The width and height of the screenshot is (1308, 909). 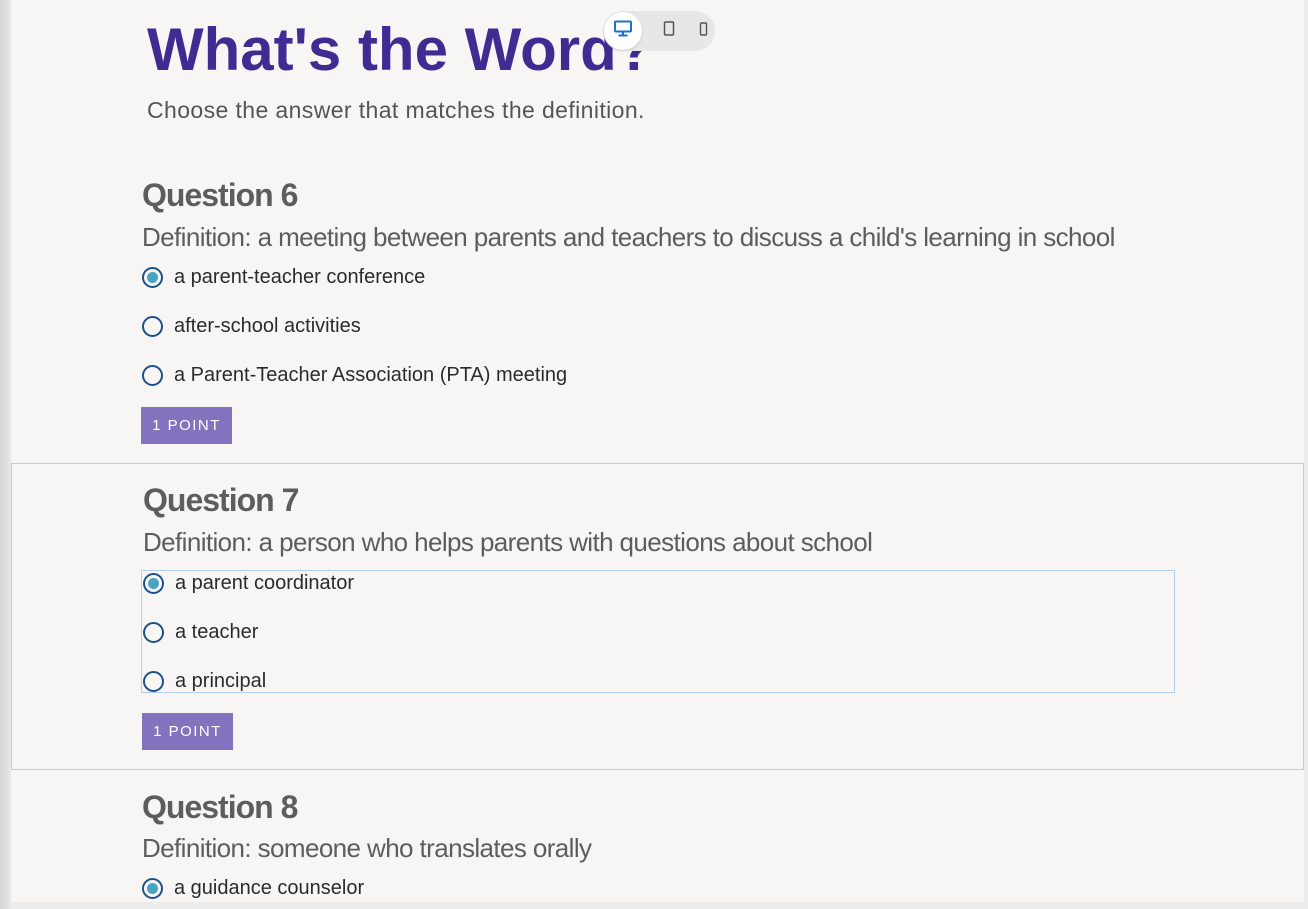 What do you see at coordinates (267, 325) in the screenshot?
I see `answer-label: after-school activities` at bounding box center [267, 325].